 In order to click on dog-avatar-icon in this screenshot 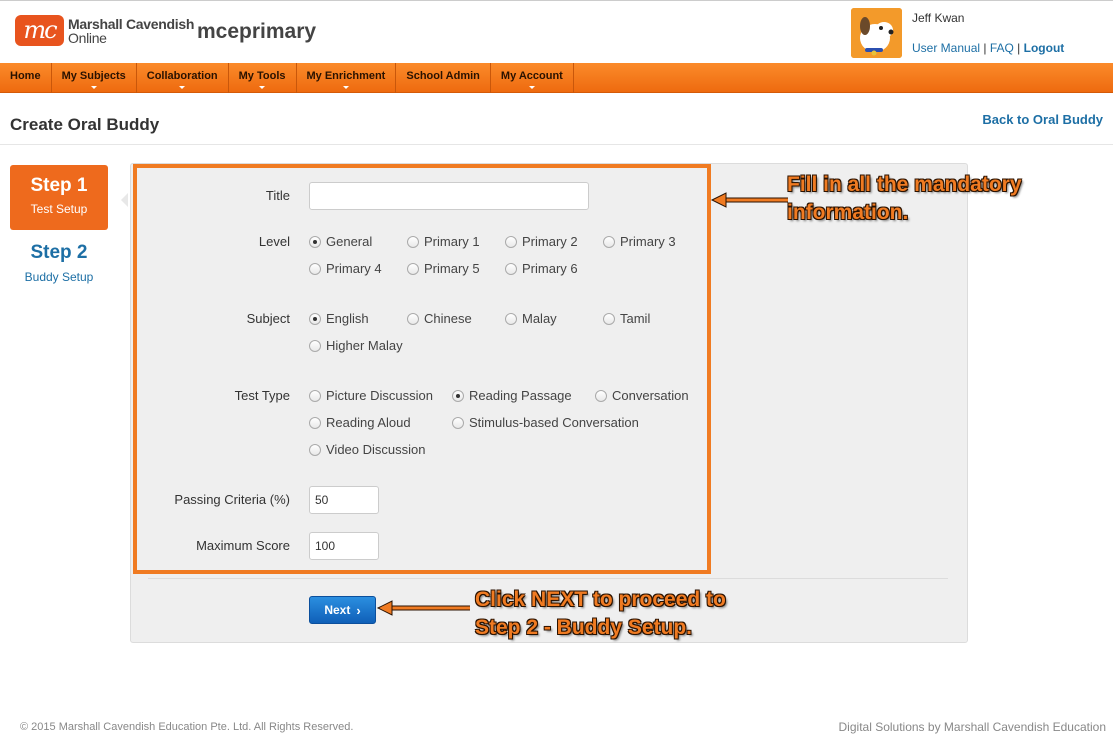, I will do `click(876, 33)`.